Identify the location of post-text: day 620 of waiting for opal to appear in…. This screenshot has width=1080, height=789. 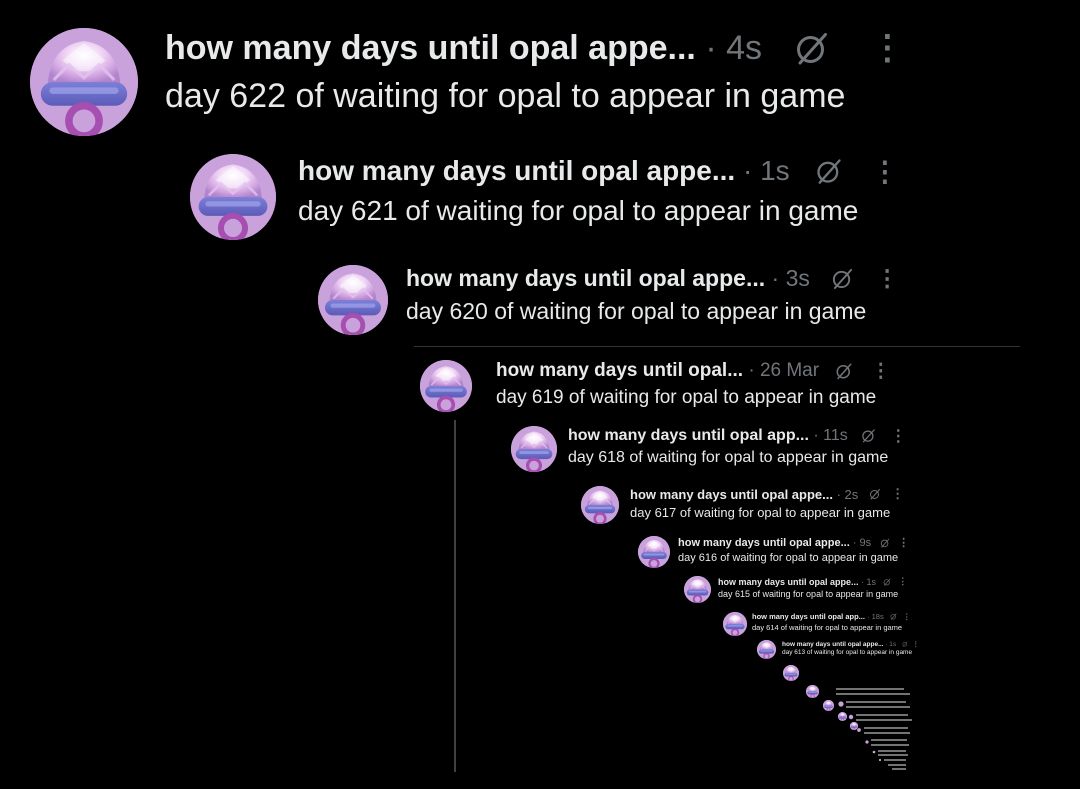
(636, 310).